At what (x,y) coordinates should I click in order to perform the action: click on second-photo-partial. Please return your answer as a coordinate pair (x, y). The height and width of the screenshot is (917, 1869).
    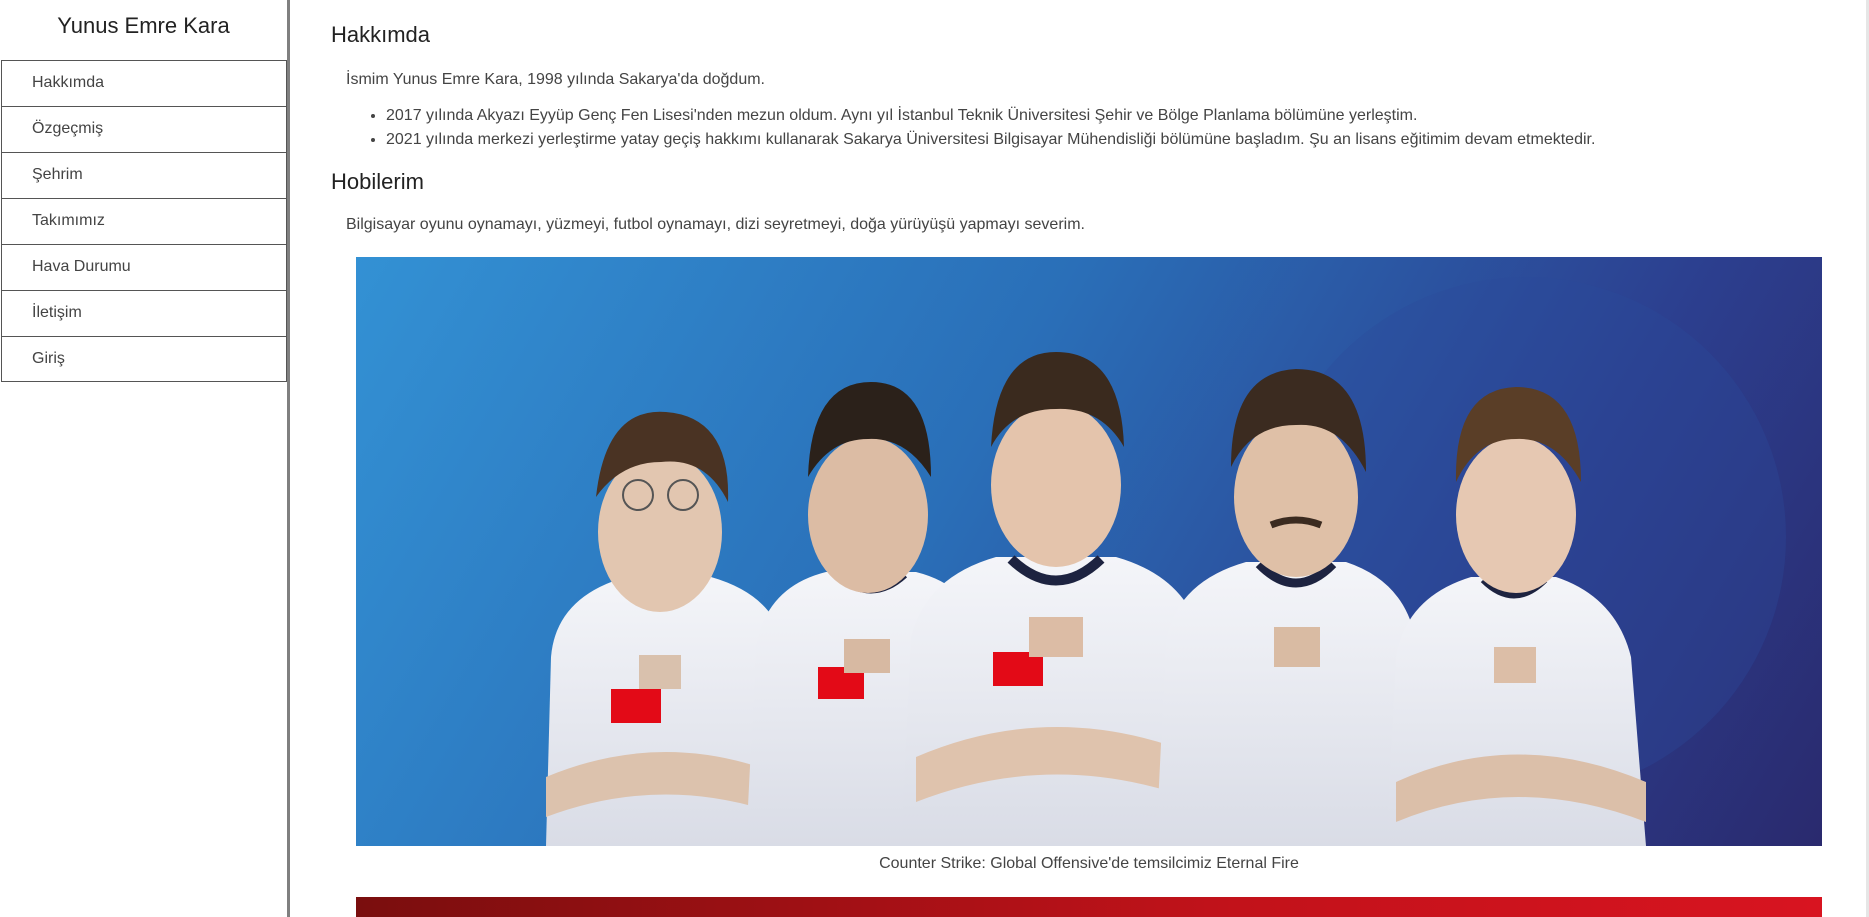
    Looking at the image, I should click on (1089, 907).